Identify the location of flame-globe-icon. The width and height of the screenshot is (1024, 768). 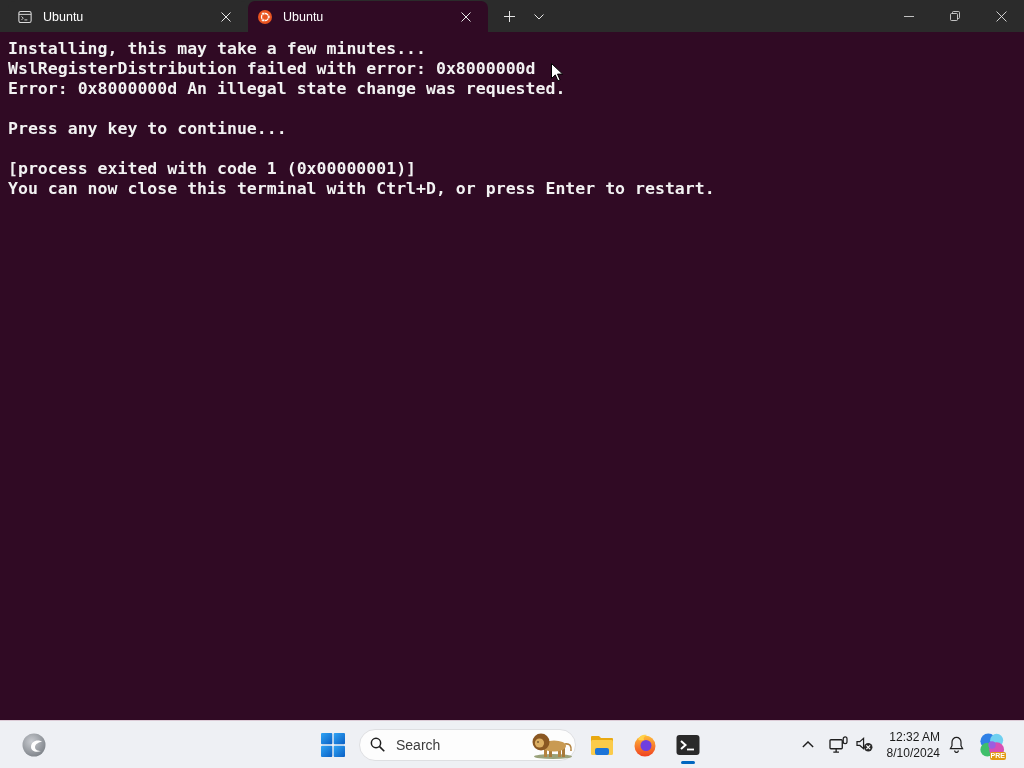
(645, 744).